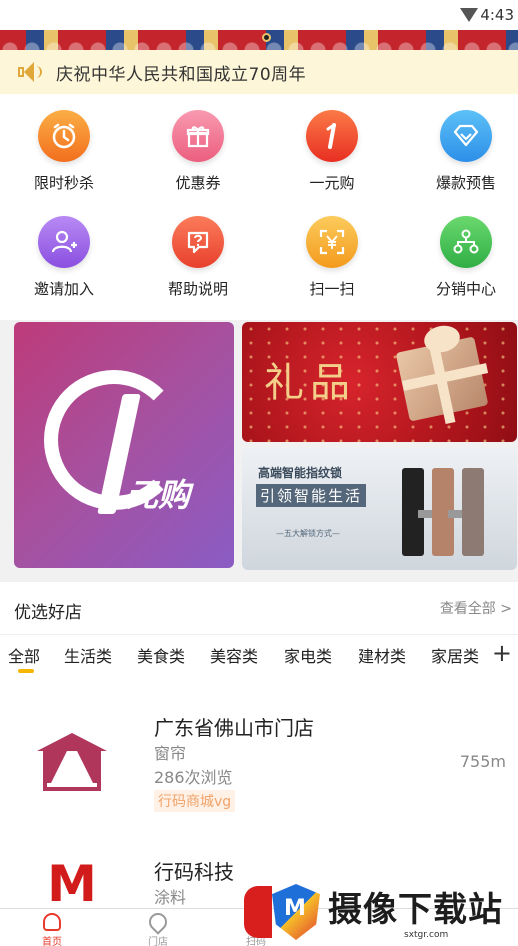 The width and height of the screenshot is (518, 946). What do you see at coordinates (161, 655) in the screenshot?
I see `tab-food: 美食类` at bounding box center [161, 655].